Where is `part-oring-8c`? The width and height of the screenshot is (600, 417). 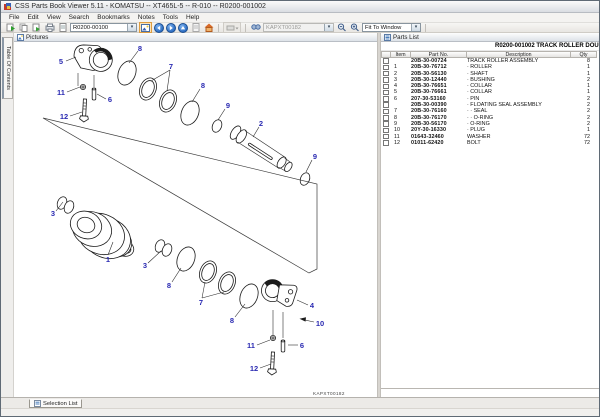 part-oring-8c is located at coordinates (186, 259).